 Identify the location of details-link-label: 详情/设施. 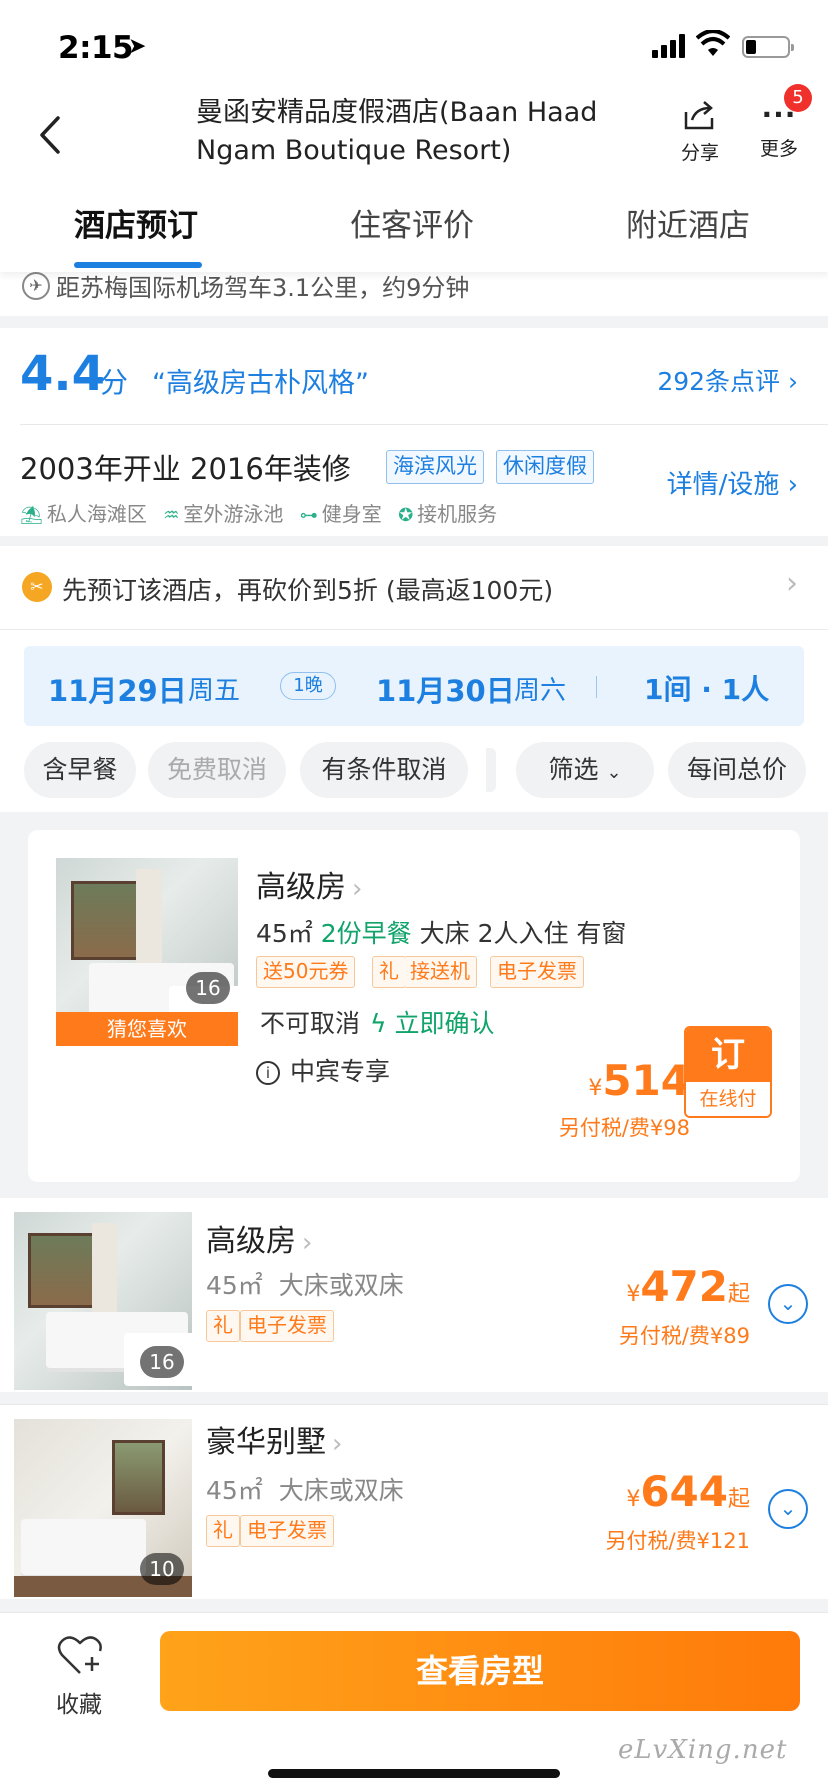
(723, 485).